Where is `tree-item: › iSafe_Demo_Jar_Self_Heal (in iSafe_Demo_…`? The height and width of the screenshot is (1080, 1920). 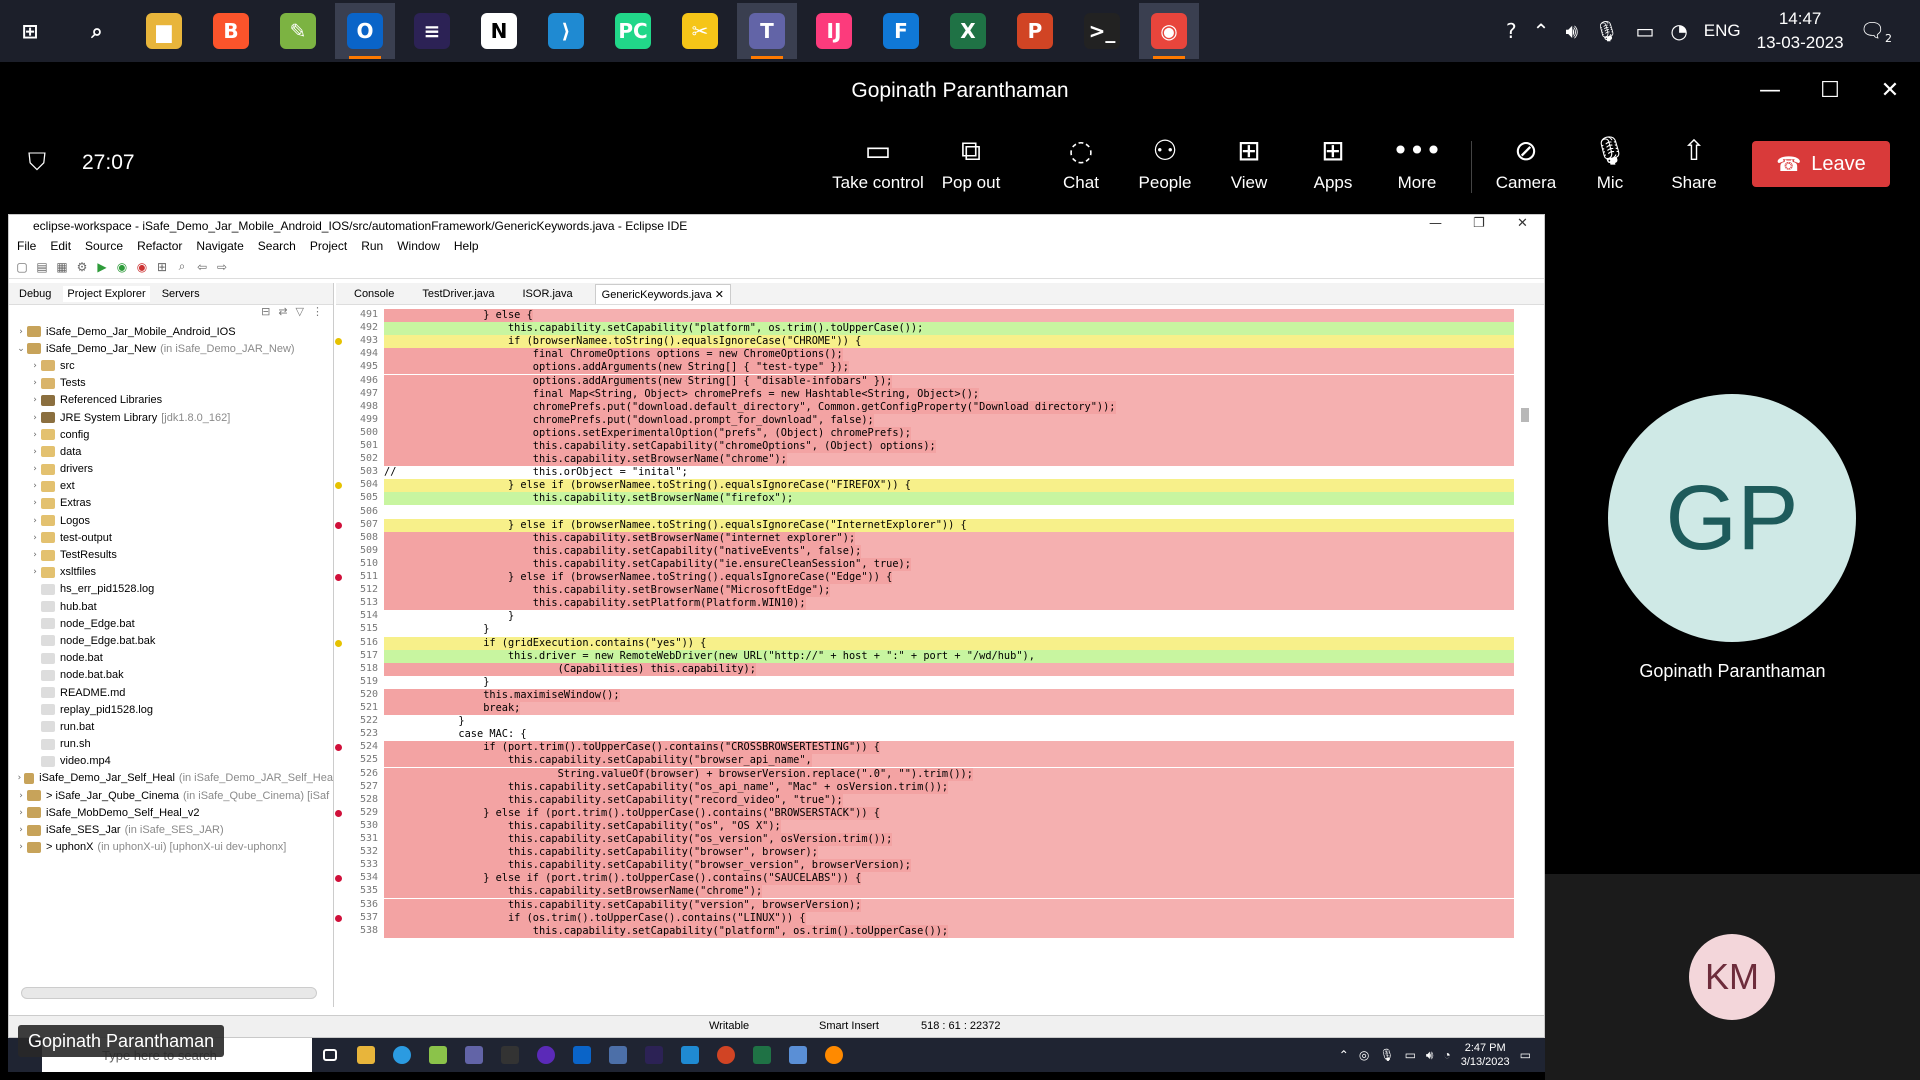
tree-item: › iSafe_Demo_Jar_Self_Heal (in iSafe_Demo_… is located at coordinates (171, 778).